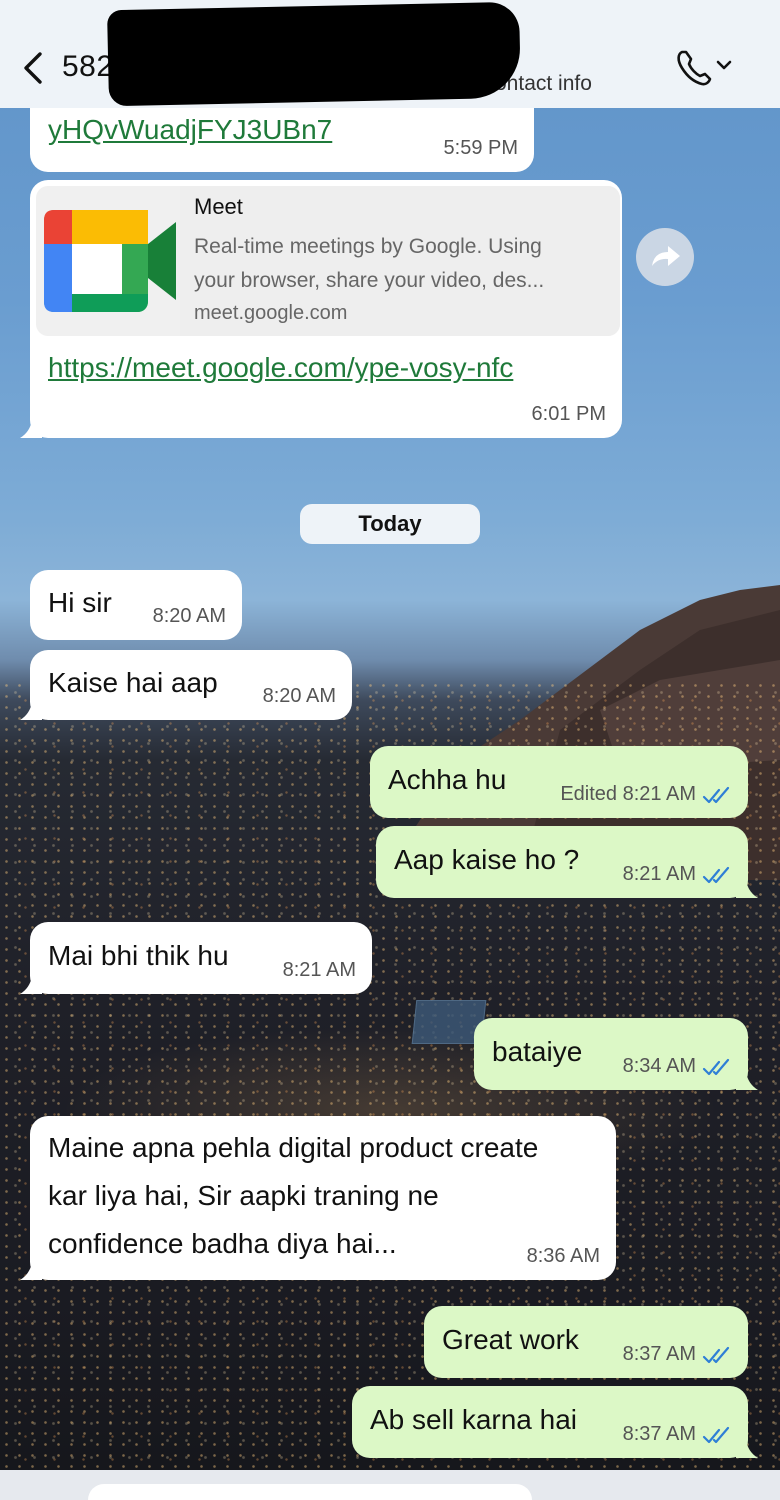 The width and height of the screenshot is (780, 1500). What do you see at coordinates (88, 67) in the screenshot?
I see `contact-name: 582` at bounding box center [88, 67].